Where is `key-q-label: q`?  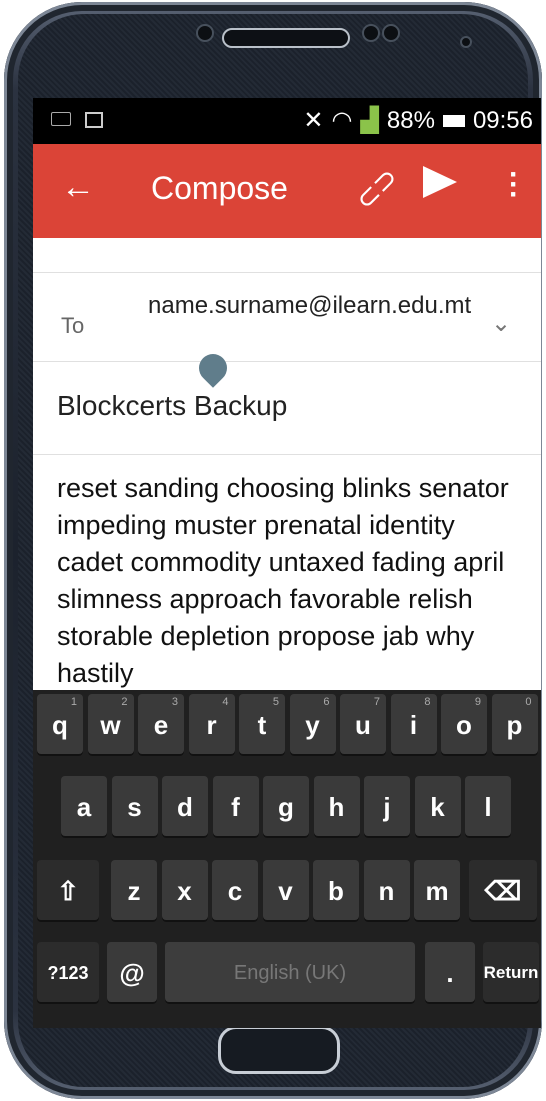
key-q-label: q is located at coordinates (60, 724).